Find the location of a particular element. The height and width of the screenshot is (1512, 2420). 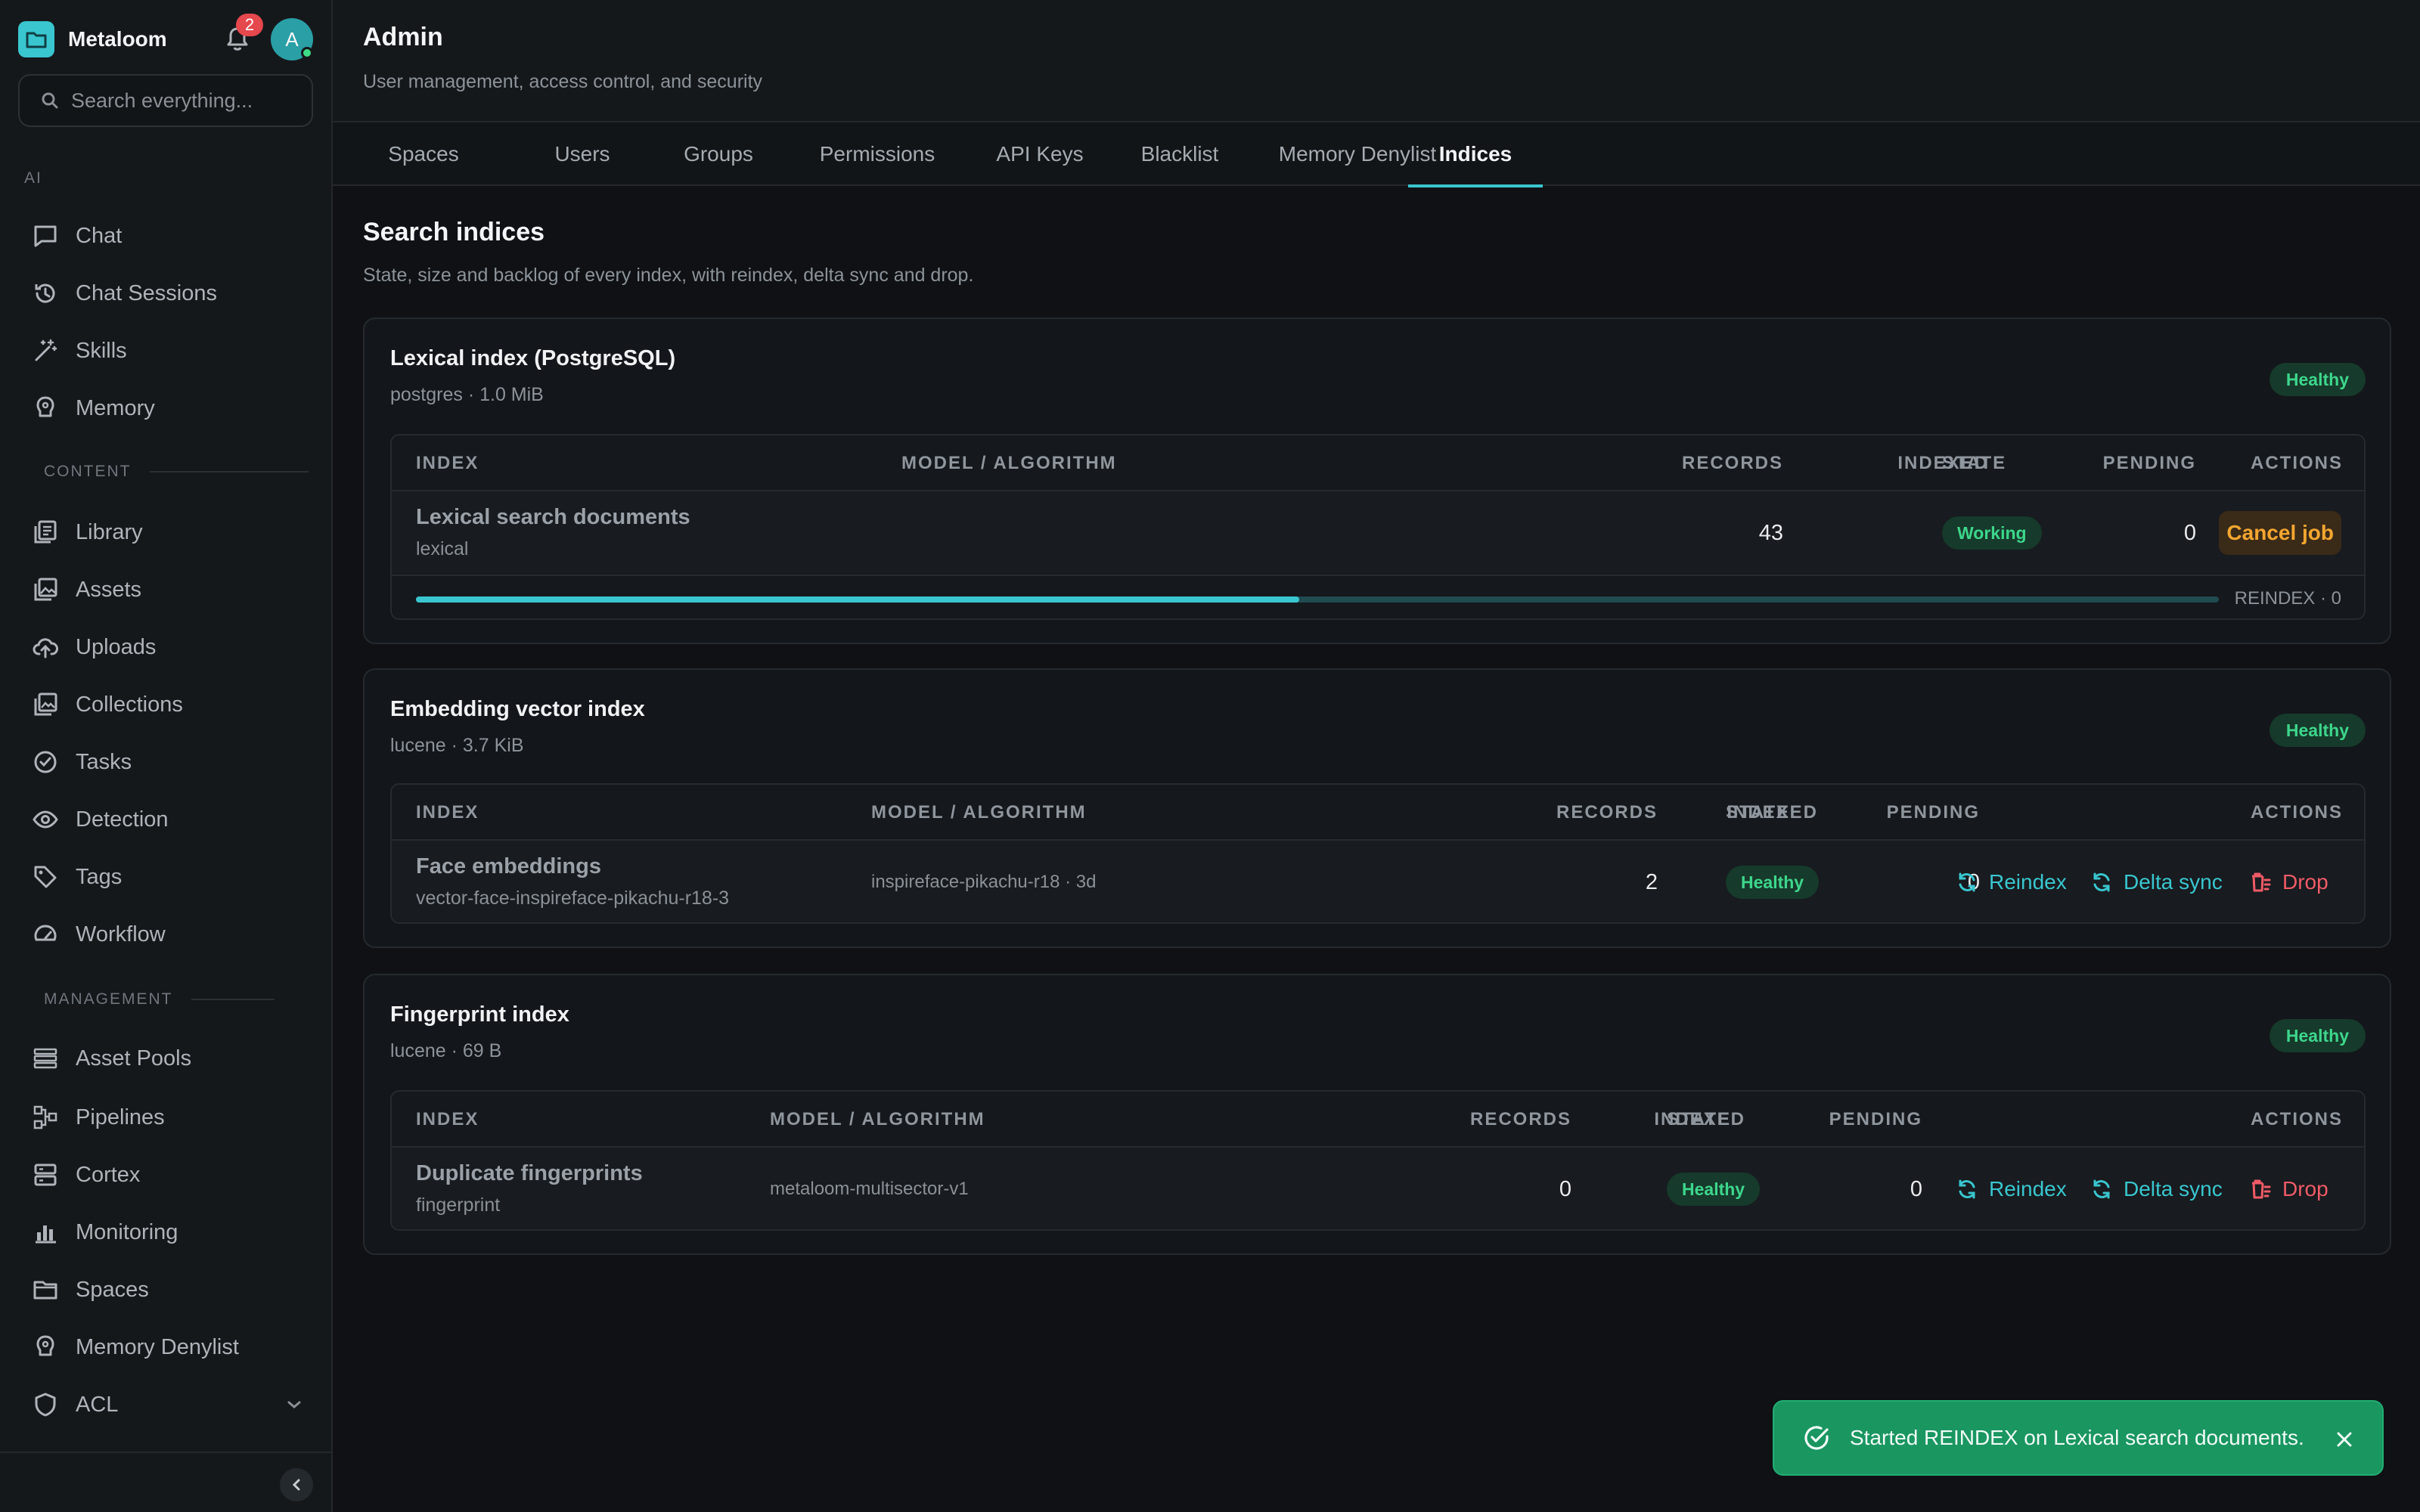

sidebar-item-label: Tags is located at coordinates (99, 876).